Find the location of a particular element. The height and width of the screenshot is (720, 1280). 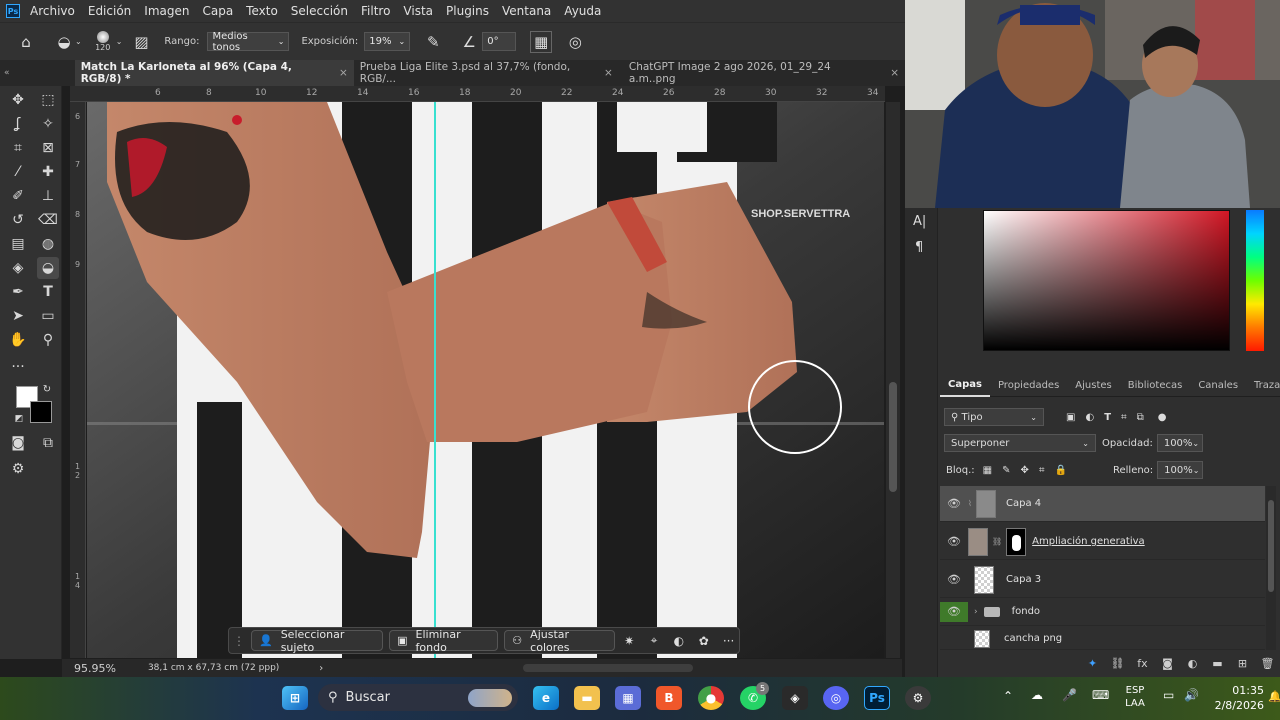

layer-name: Ampliación generativa is located at coordinates (1088, 541).